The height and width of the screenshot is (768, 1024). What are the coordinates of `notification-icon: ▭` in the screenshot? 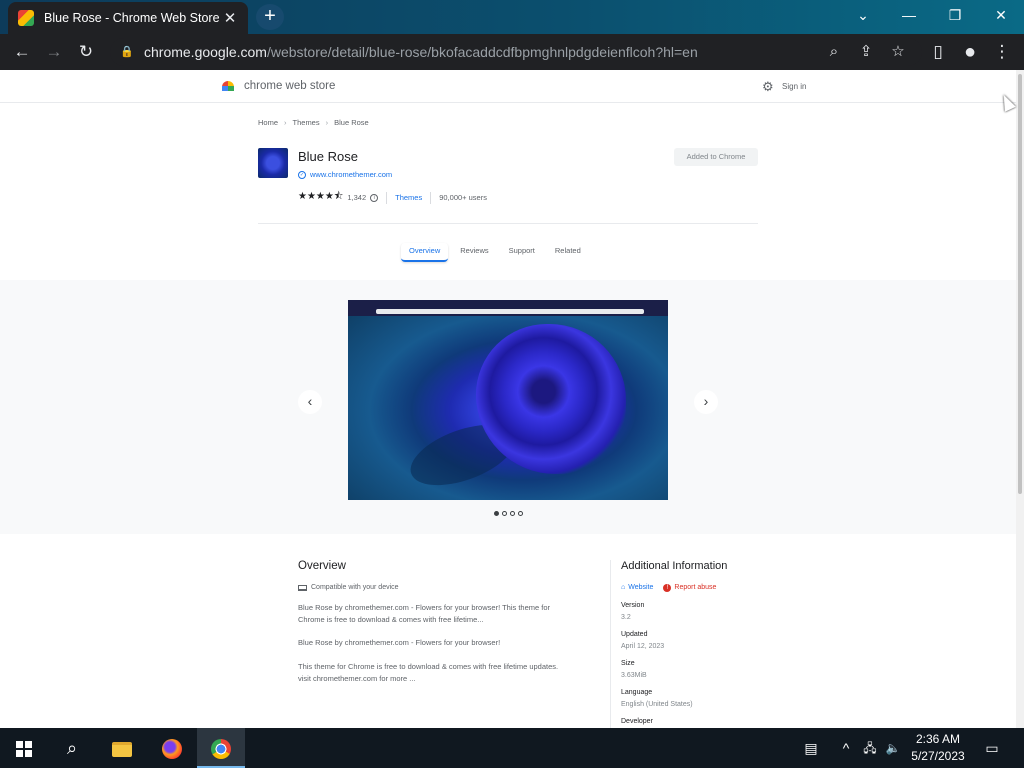 It's located at (992, 748).